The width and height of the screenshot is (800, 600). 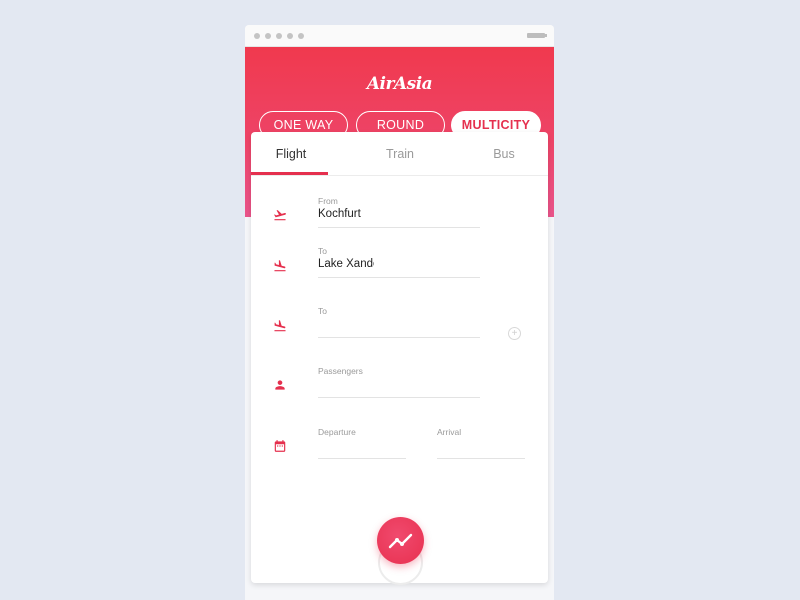 What do you see at coordinates (339, 214) in the screenshot?
I see `from-value: Kochfurt` at bounding box center [339, 214].